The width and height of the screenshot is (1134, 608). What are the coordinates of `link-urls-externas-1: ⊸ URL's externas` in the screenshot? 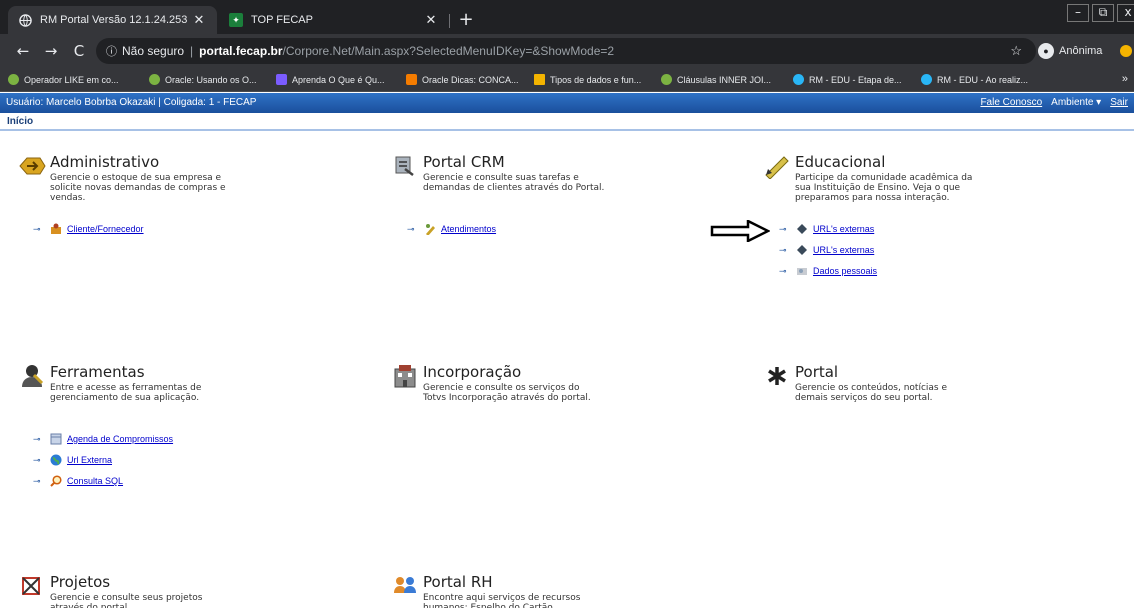 It's located at (826, 229).